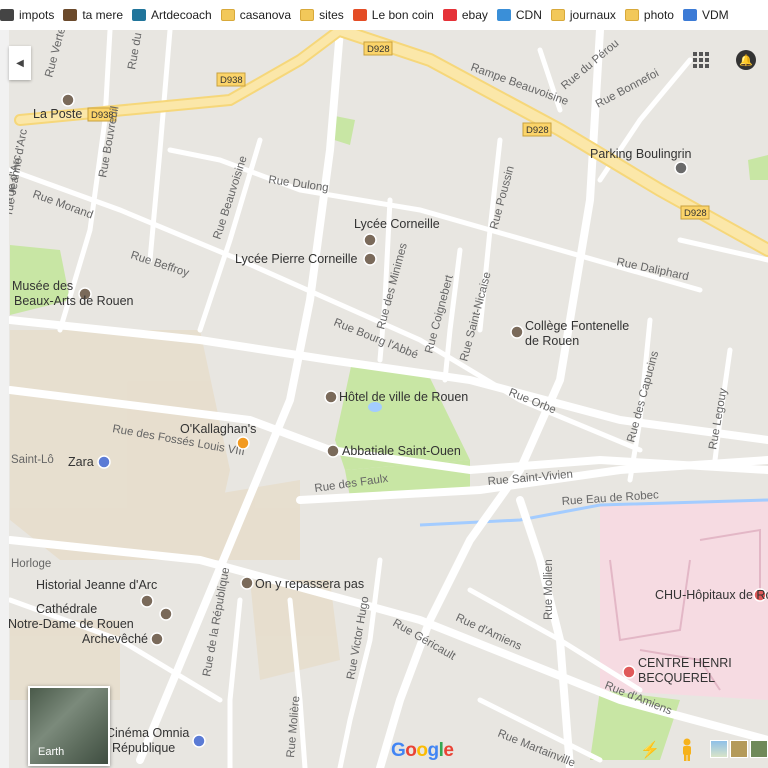 The height and width of the screenshot is (768, 768). Describe the element at coordinates (57, 114) in the screenshot. I see `place-label: La Poste` at that location.